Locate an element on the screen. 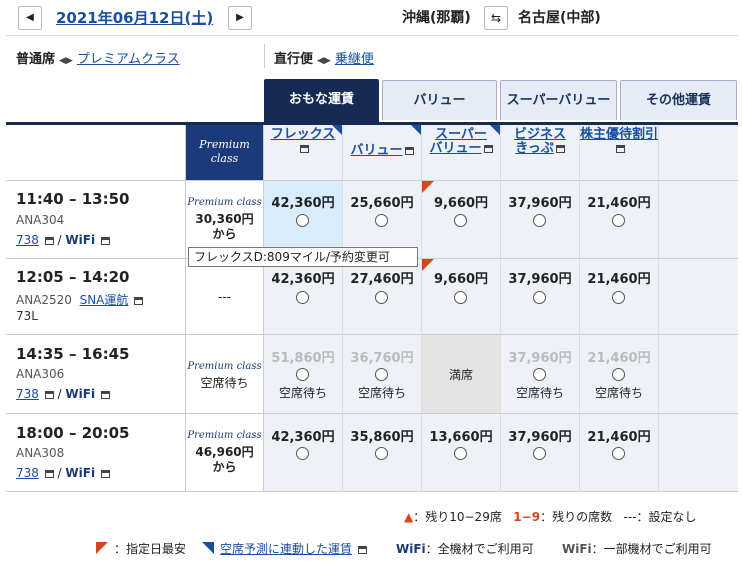 The height and width of the screenshot is (570, 742). fare-header-label-2: きっぷ is located at coordinates (534, 148).